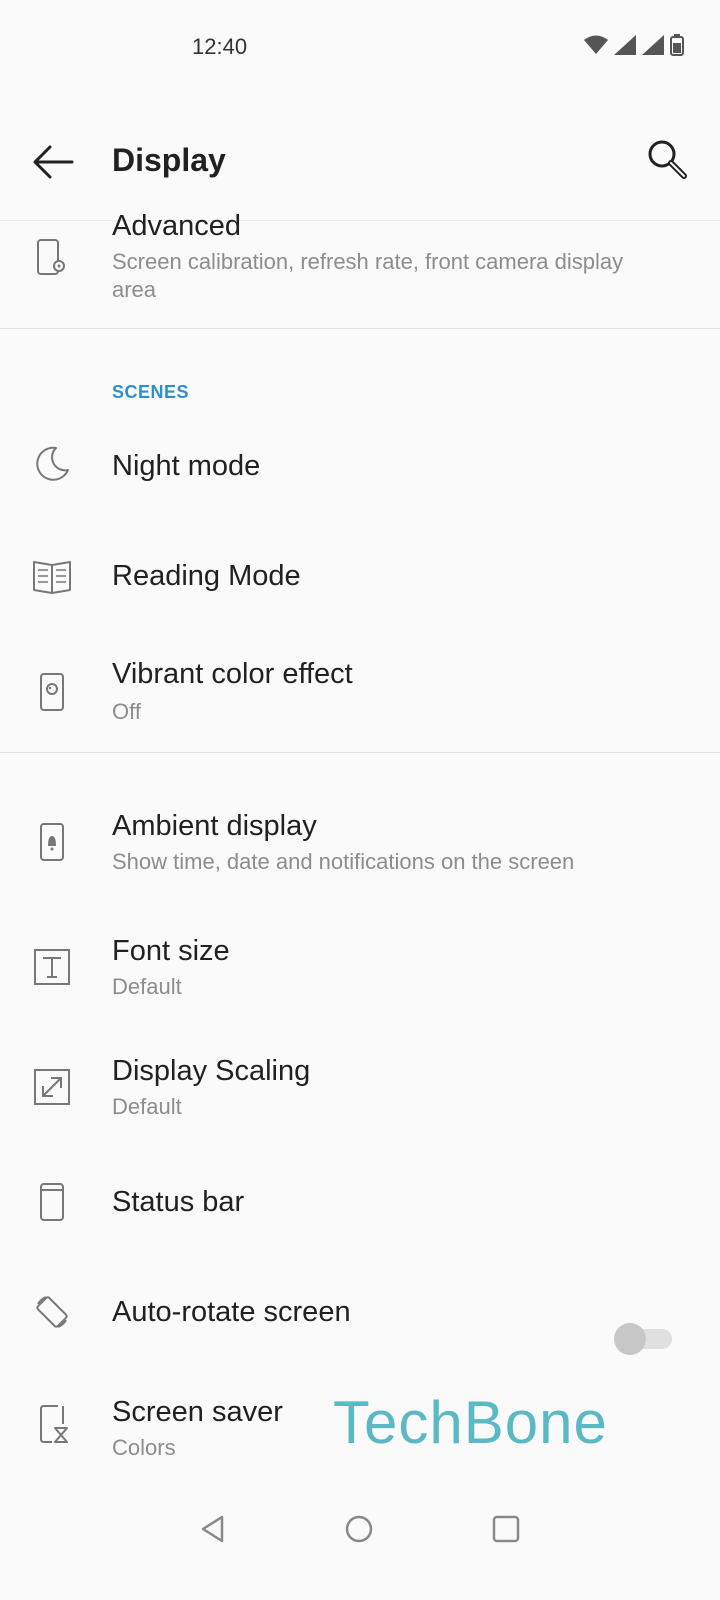 This screenshot has height=1600, width=720. What do you see at coordinates (360, 1208) in the screenshot?
I see `setting-status-bar: Status bar` at bounding box center [360, 1208].